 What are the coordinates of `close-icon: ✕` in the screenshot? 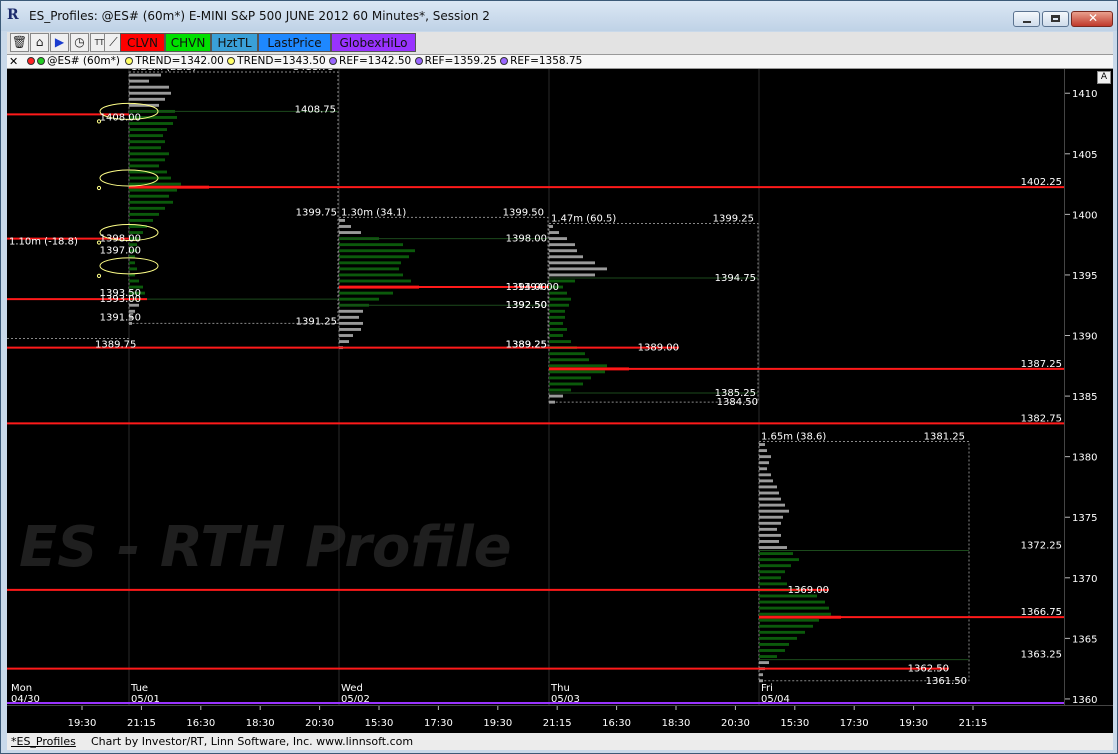 It's located at (1093, 18).